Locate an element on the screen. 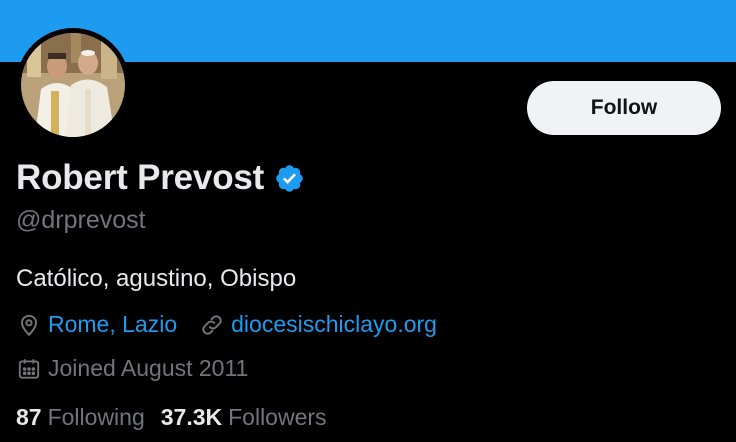 This screenshot has width=736, height=442. location-text: Rome, Lazio is located at coordinates (113, 324).